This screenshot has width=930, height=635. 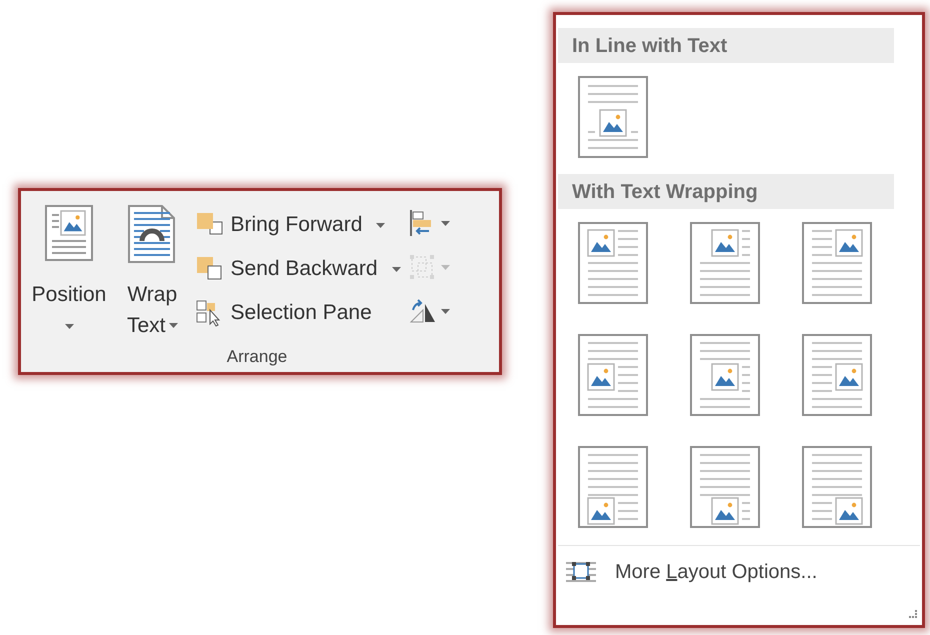 I want to click on group-label: Arrange, so click(x=257, y=357).